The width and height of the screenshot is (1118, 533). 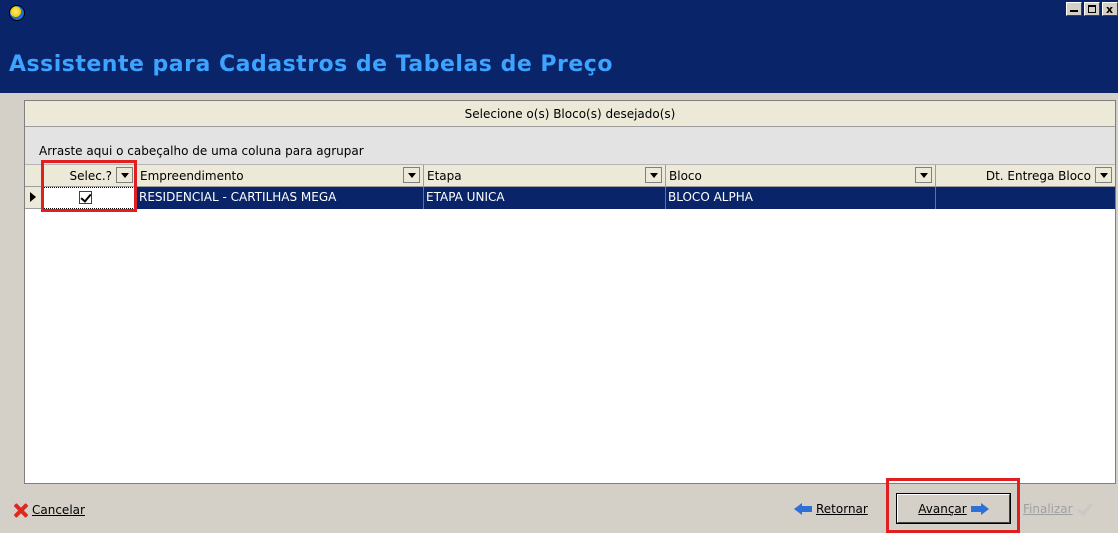 I want to click on maximize-button, so click(x=1092, y=9).